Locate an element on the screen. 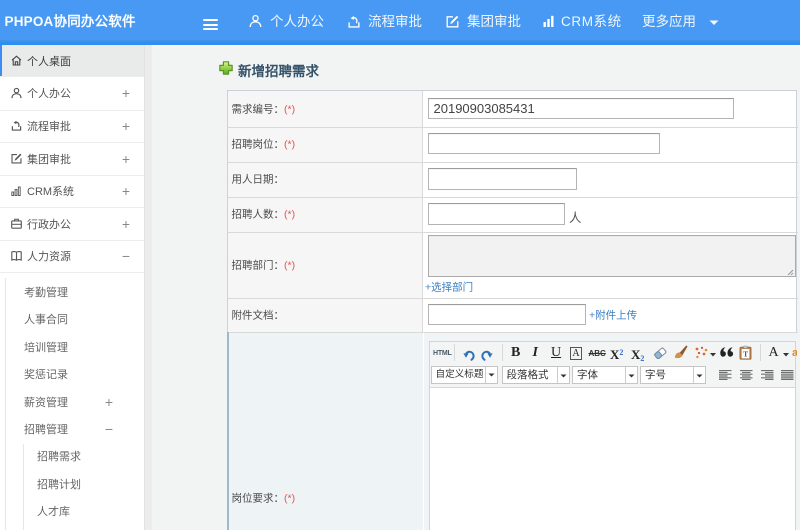  svg-text: T is located at coordinates (745, 353).